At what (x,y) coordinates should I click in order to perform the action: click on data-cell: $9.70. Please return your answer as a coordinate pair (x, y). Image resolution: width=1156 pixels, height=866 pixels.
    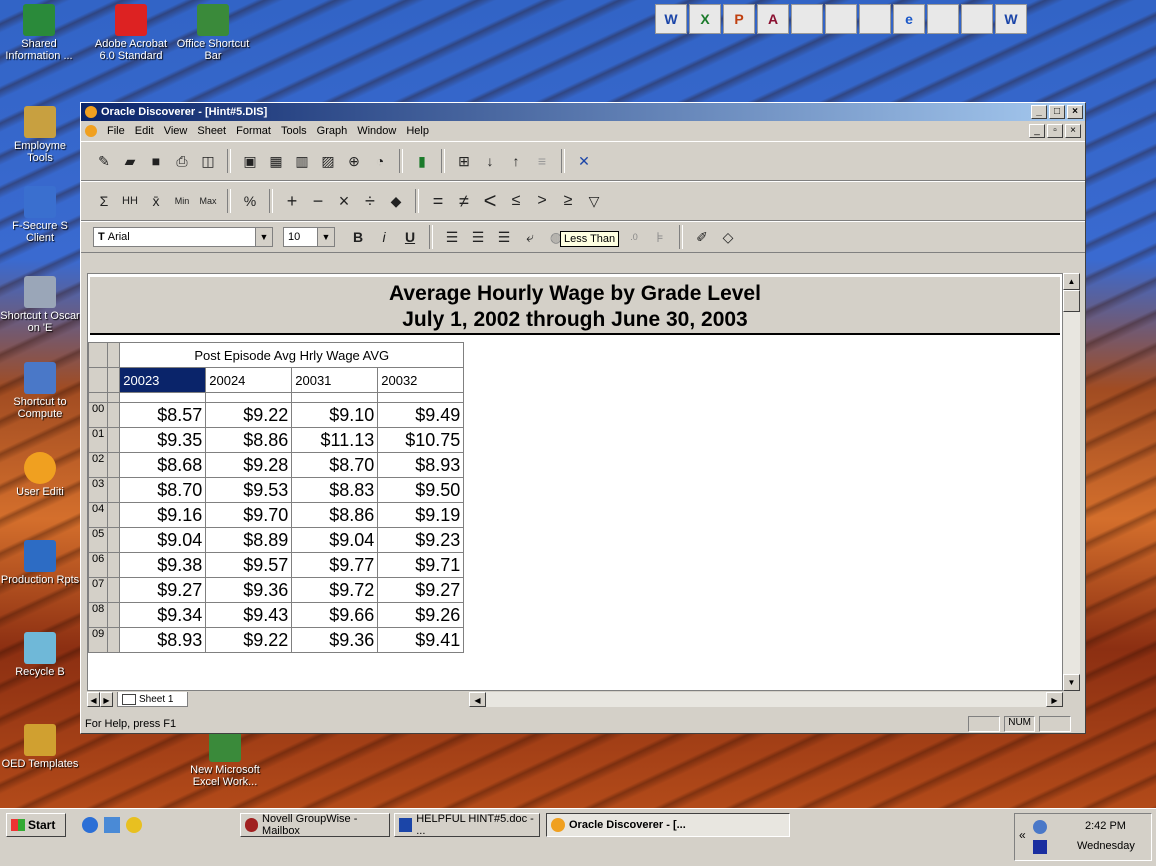
    Looking at the image, I should click on (249, 515).